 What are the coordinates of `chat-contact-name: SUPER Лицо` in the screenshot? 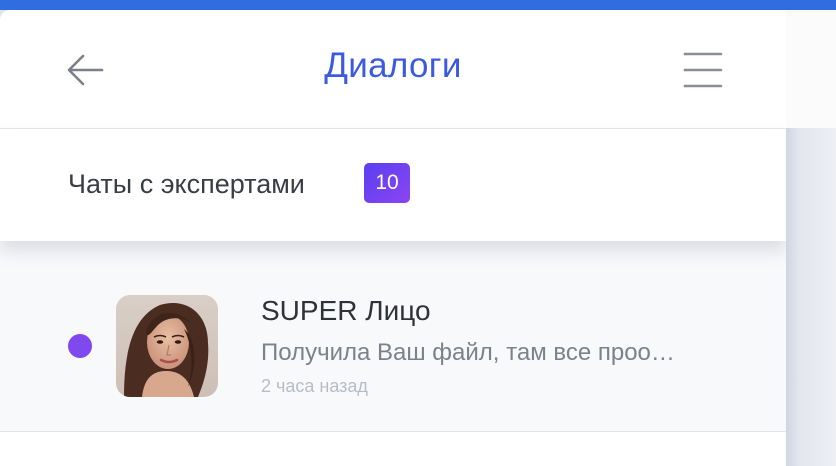 It's located at (346, 310).